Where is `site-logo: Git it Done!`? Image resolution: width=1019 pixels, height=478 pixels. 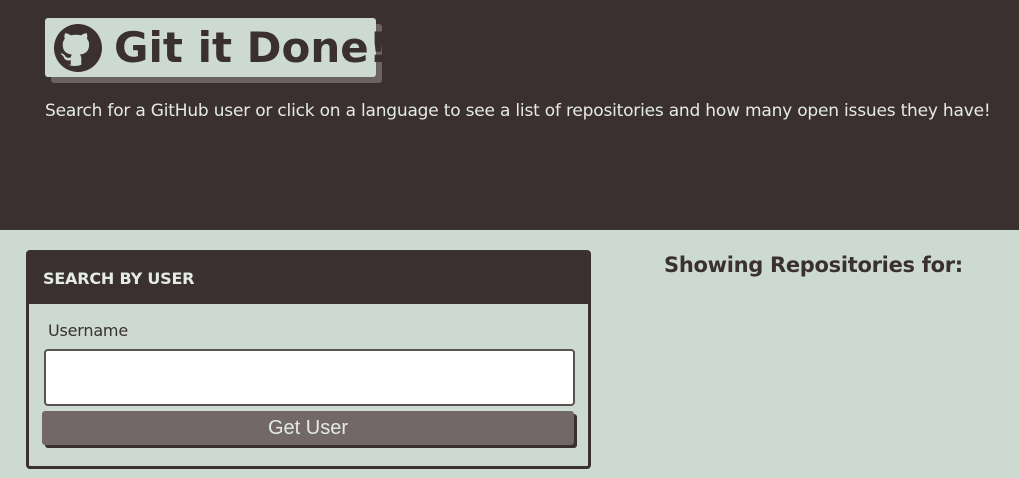 site-logo: Git it Done! is located at coordinates (216, 47).